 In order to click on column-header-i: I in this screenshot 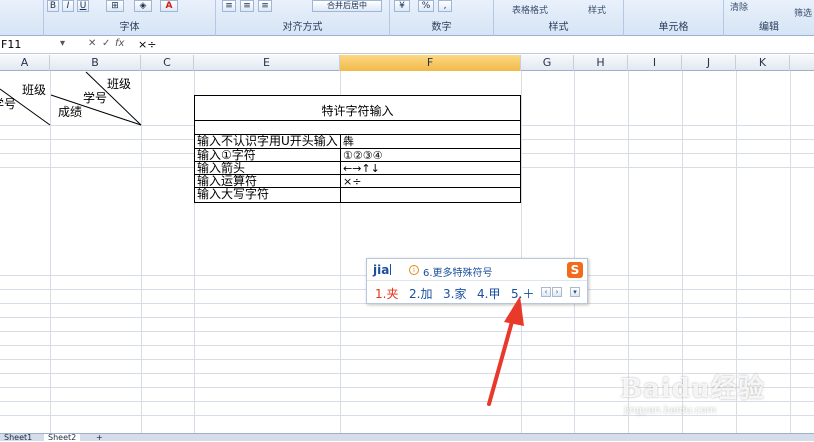, I will do `click(655, 63)`.